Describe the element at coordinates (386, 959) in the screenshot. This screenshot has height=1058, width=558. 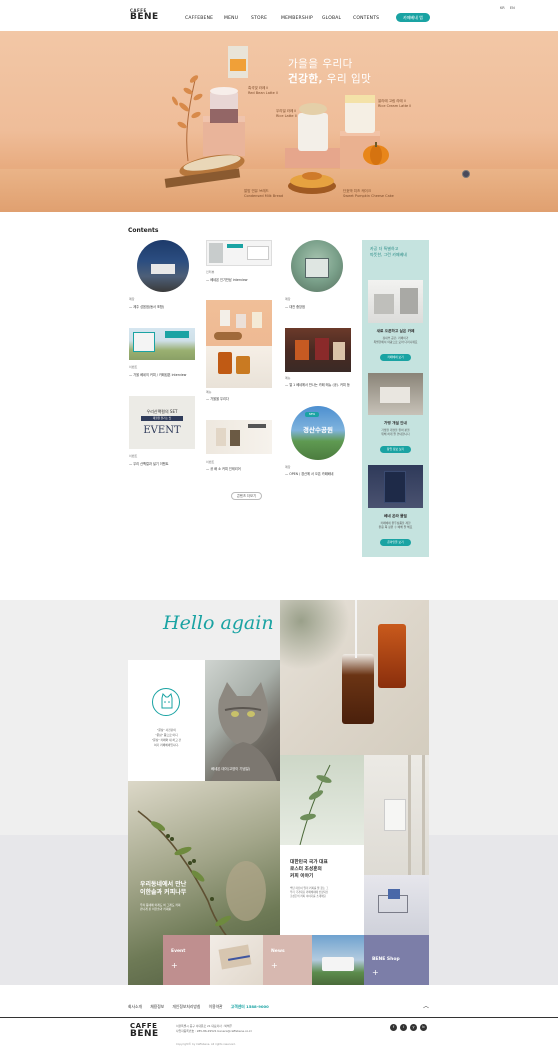
I see `bene-shop-tile-label: BENE Shop` at that location.